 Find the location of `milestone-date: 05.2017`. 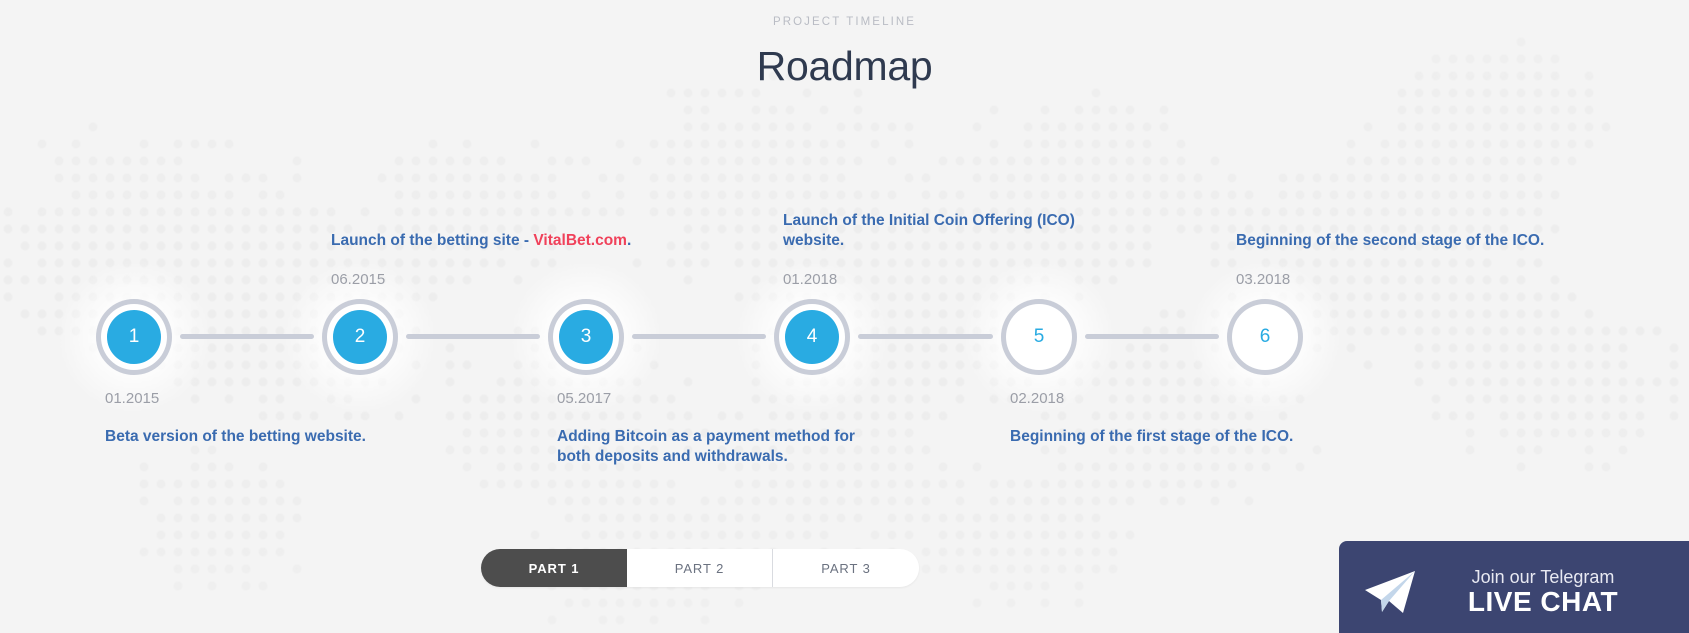

milestone-date: 05.2017 is located at coordinates (584, 398).